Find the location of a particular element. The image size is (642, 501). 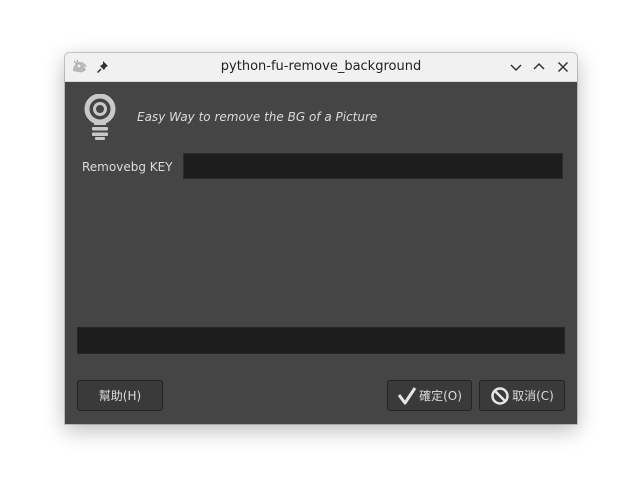

help-button-label: 幫助(H) is located at coordinates (120, 396).